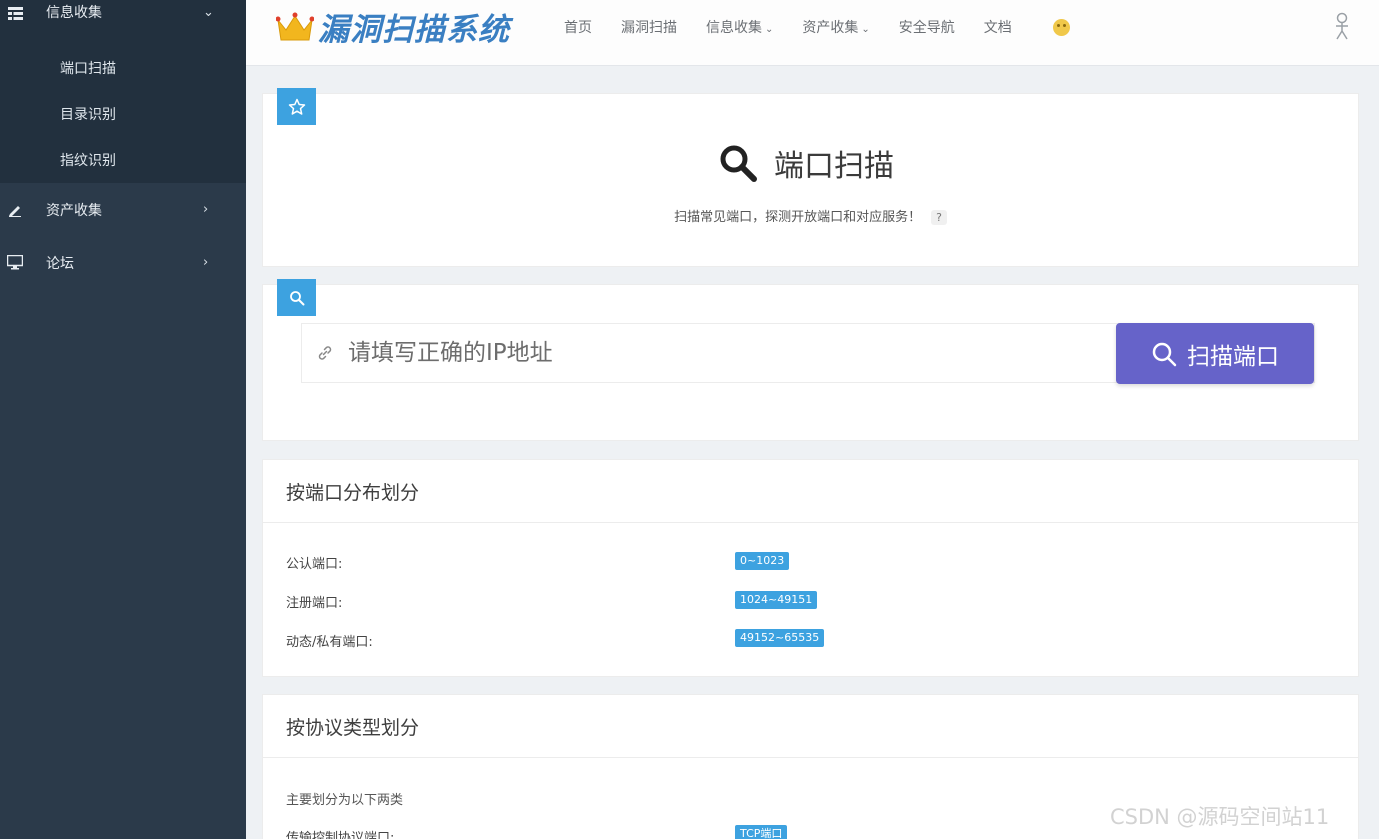 This screenshot has width=1379, height=839. Describe the element at coordinates (734, 28) in the screenshot. I see `nav-label: 信息收集` at that location.